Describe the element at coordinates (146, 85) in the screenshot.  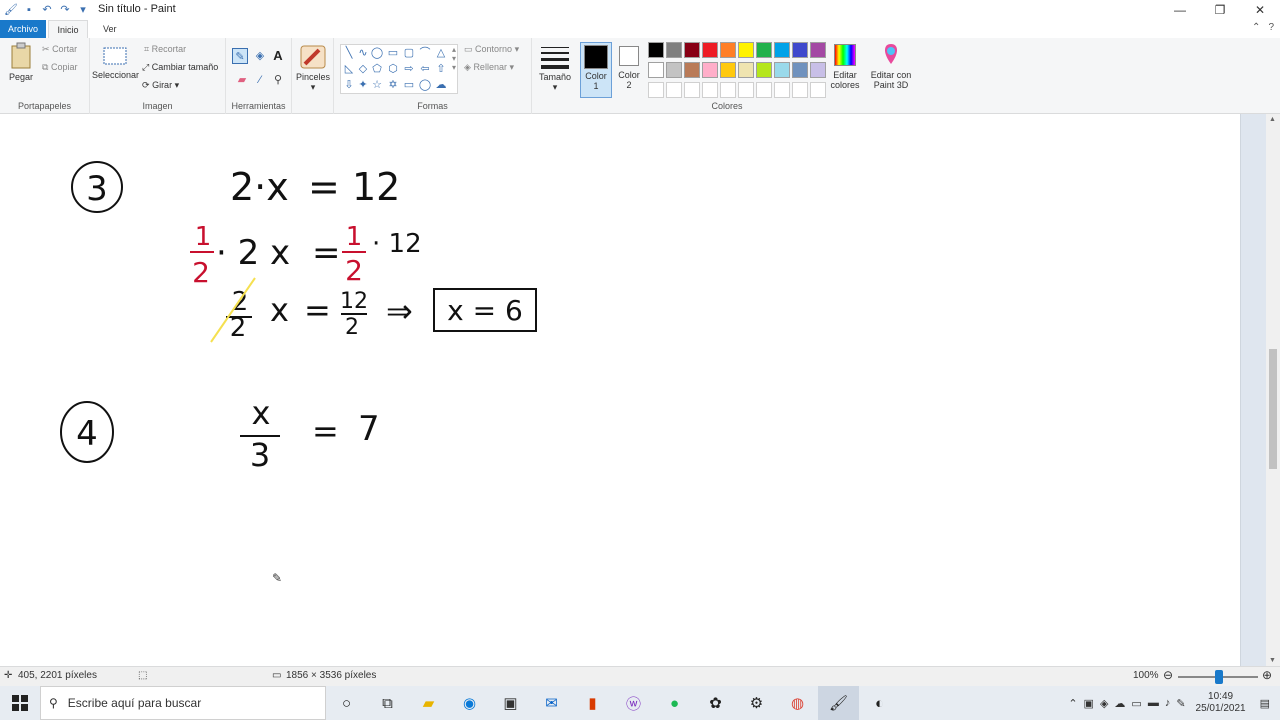
I see `rotate-icon: ⟳` at that location.